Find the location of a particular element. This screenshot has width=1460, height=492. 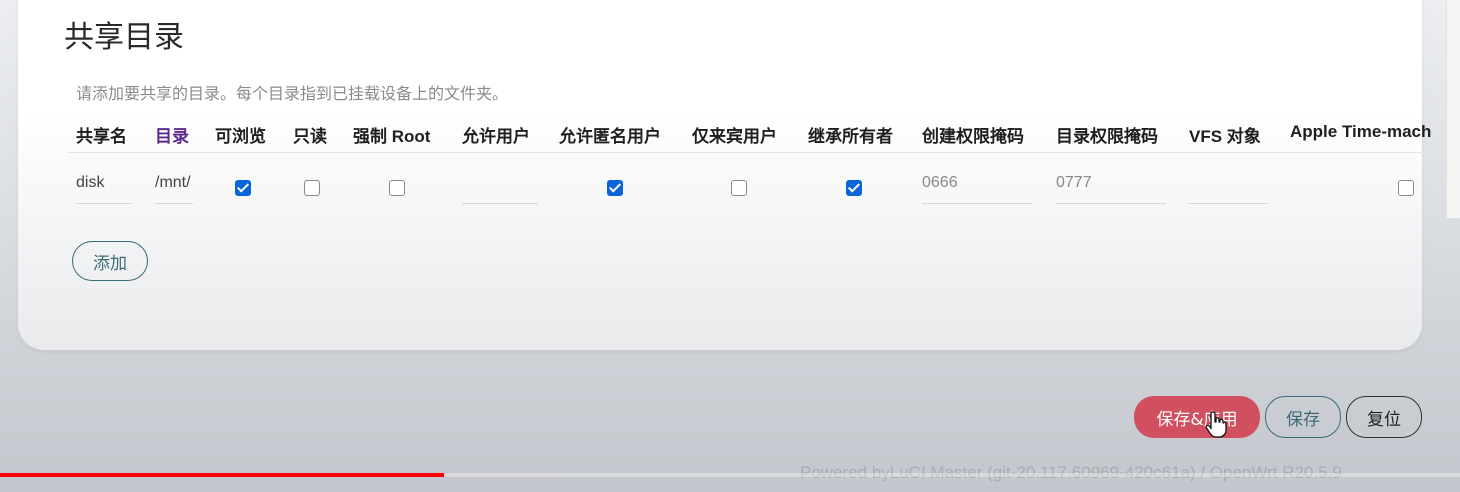

header-allowed-users: 允许用户 is located at coordinates (496, 136).